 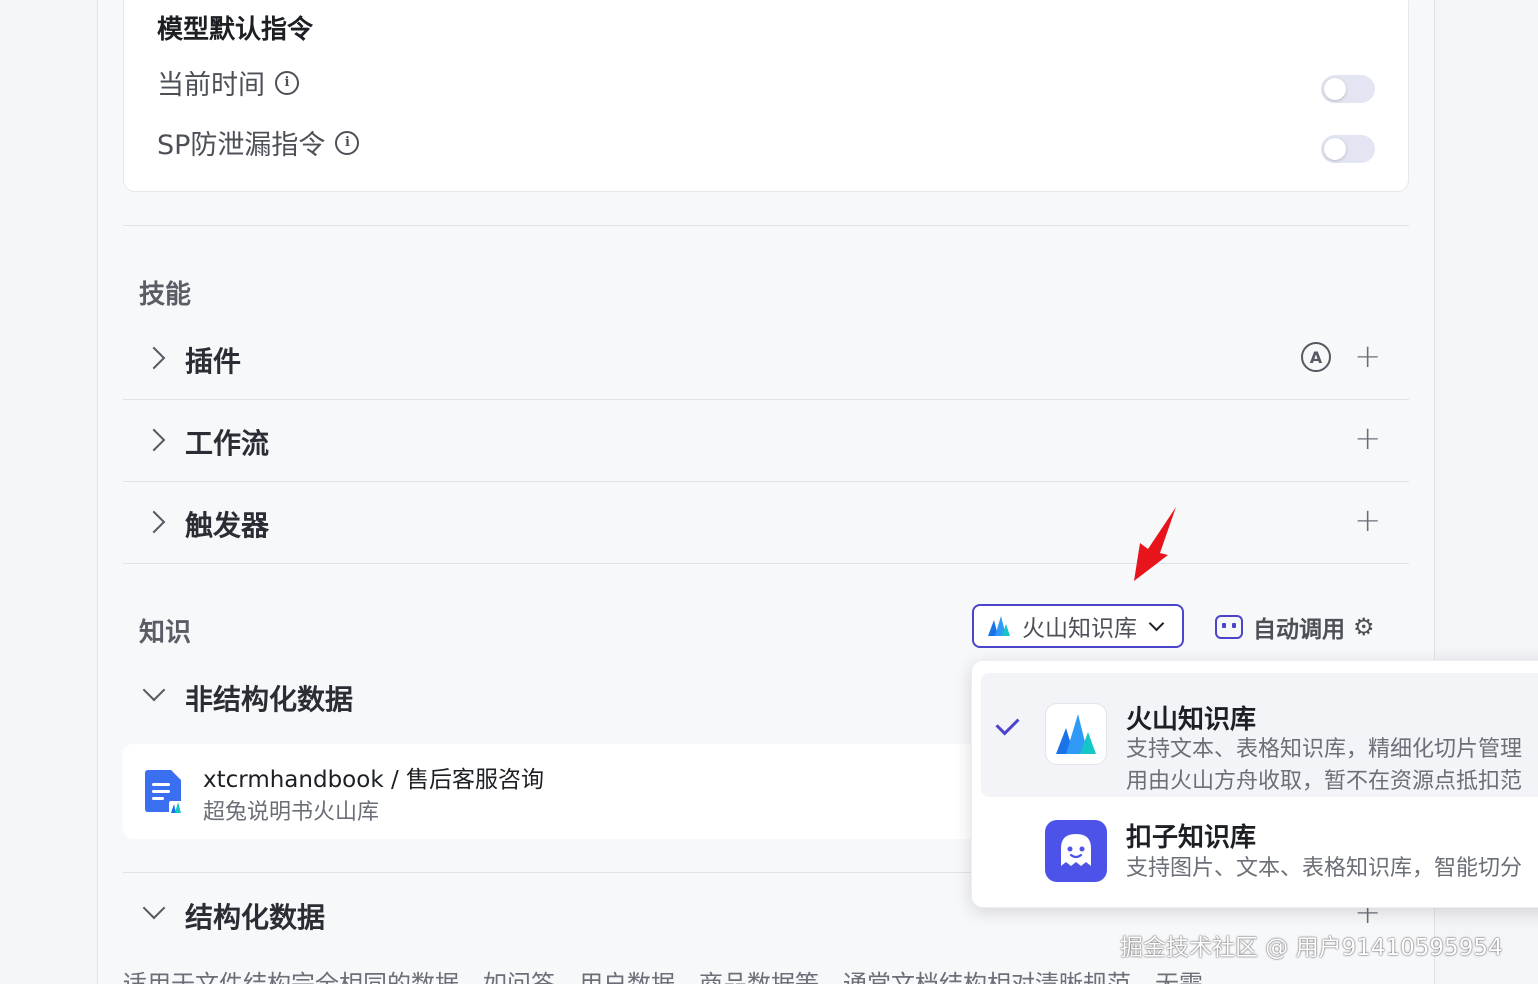 I want to click on auto-call-label: 自动调用, so click(x=1299, y=630).